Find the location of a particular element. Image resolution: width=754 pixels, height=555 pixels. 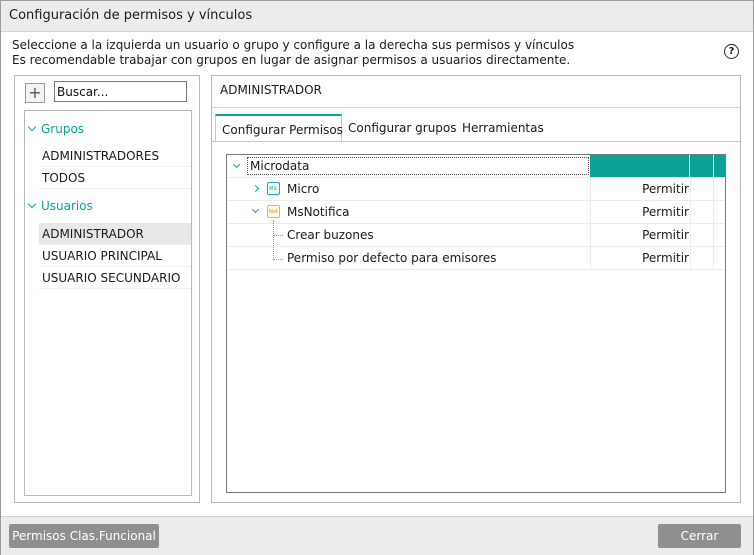

tree-item-usuario-secundario: USUARIO SECUNDARIO is located at coordinates (115, 278).